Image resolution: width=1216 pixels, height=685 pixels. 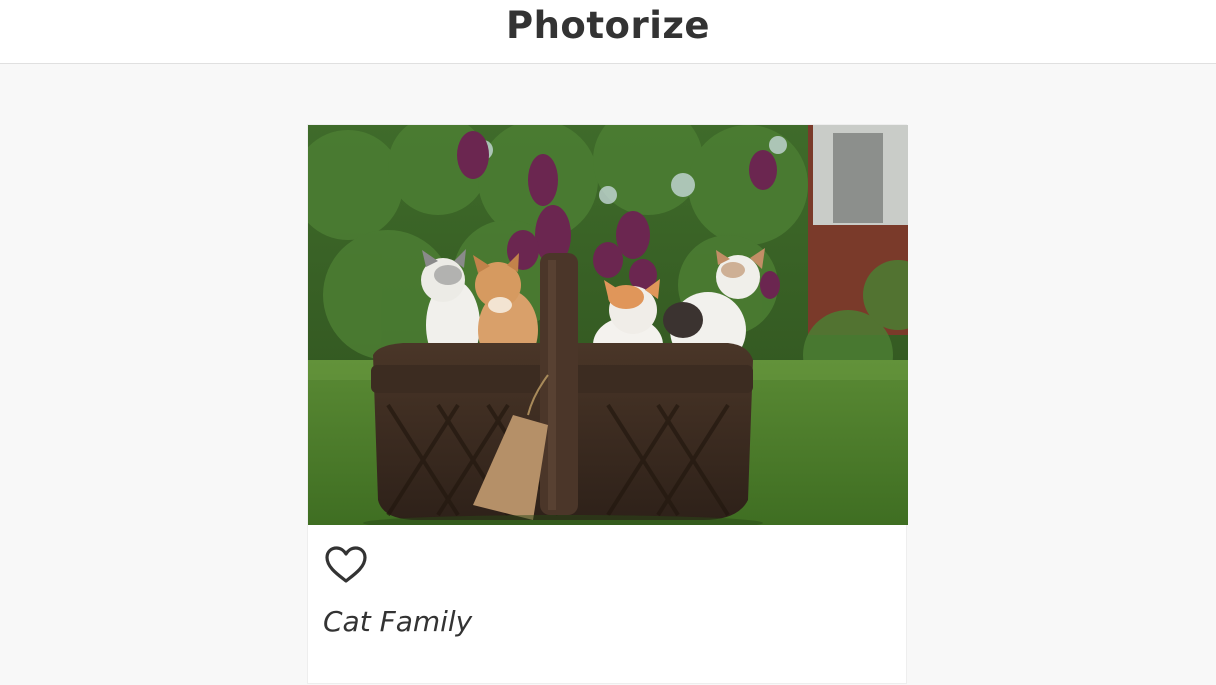 What do you see at coordinates (608, 25) in the screenshot?
I see `app-title: Photorize` at bounding box center [608, 25].